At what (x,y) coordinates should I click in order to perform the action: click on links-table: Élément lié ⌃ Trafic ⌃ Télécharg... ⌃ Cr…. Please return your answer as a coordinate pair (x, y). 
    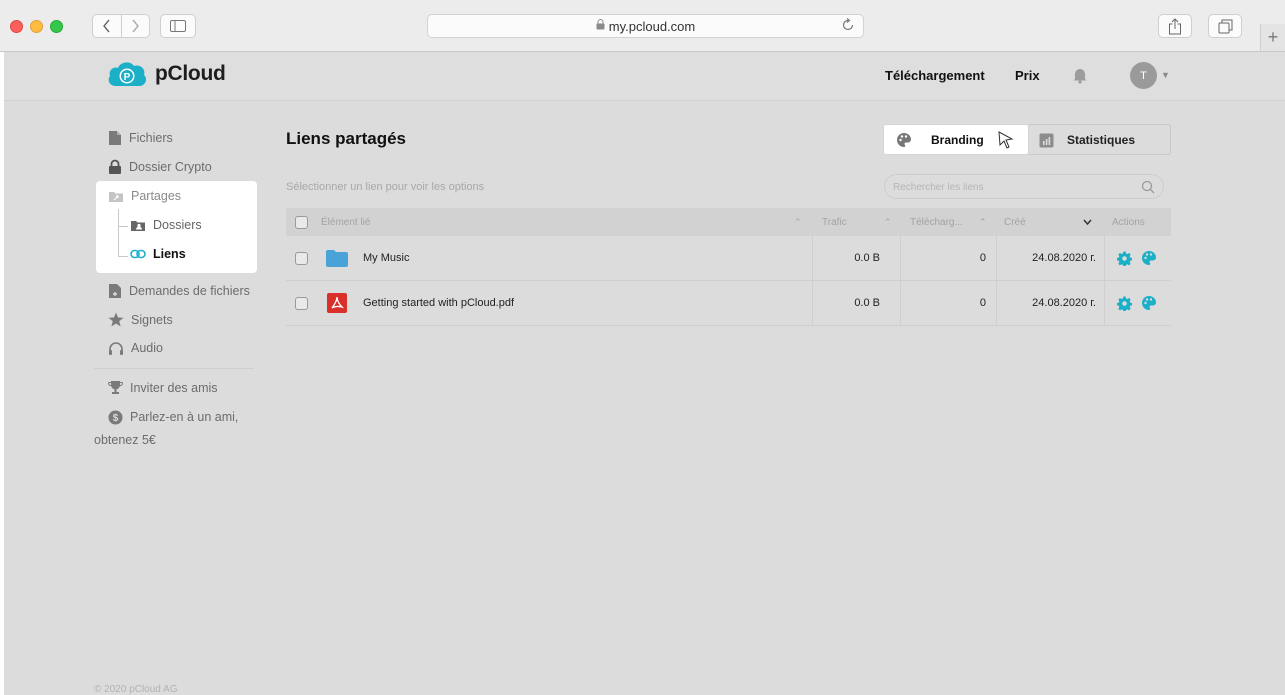
    Looking at the image, I should click on (728, 267).